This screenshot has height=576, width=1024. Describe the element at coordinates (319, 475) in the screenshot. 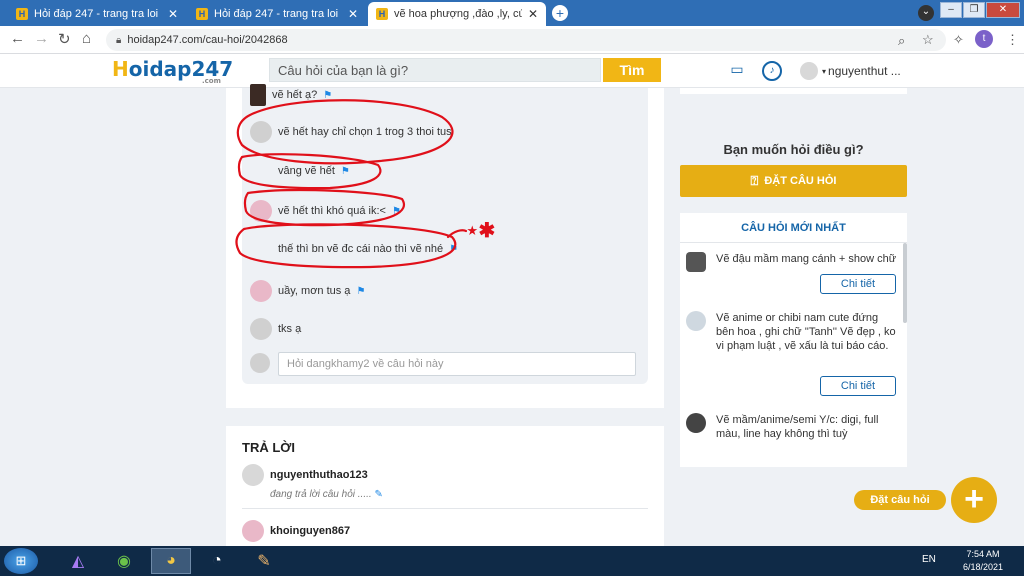

I see `answer-username: nguyenthuthao123` at that location.